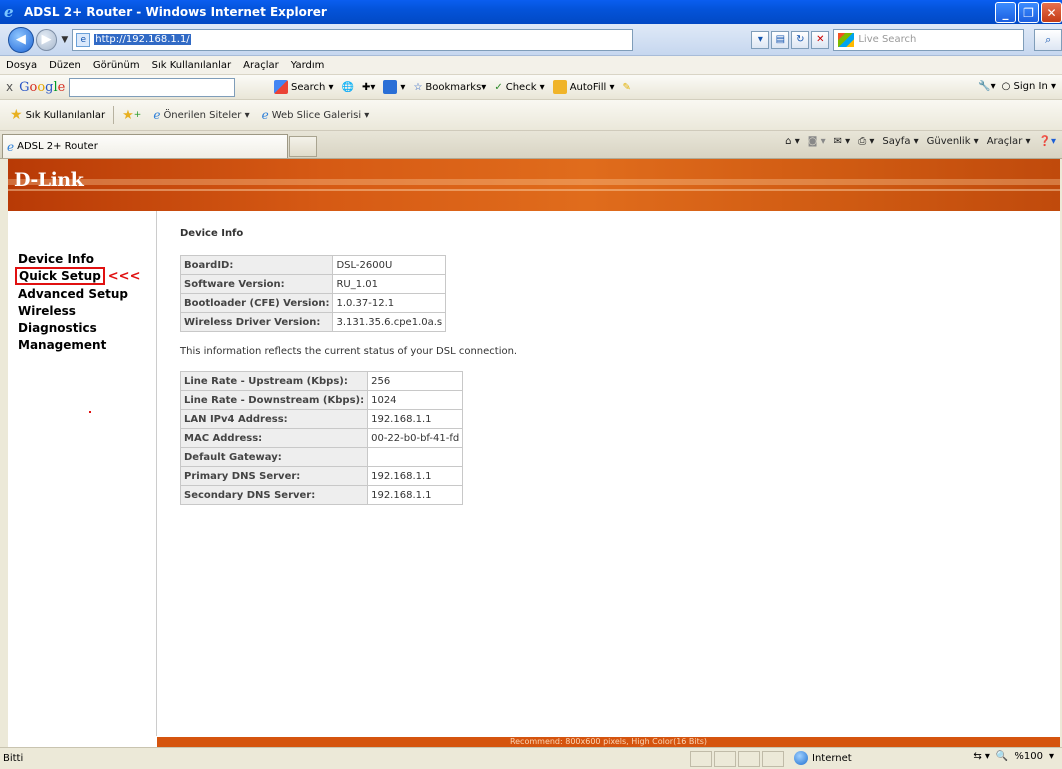  Describe the element at coordinates (900, 141) in the screenshot. I see `page-menu: Sayfa ▾` at that location.